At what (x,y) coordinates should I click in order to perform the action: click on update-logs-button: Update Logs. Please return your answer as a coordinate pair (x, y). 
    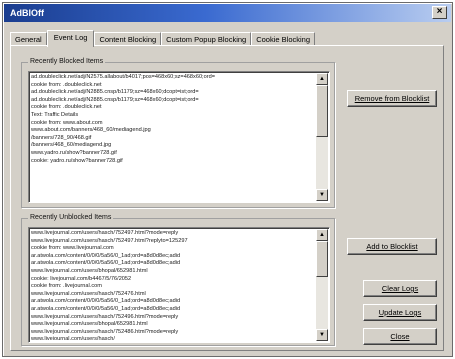
    Looking at the image, I should click on (400, 312).